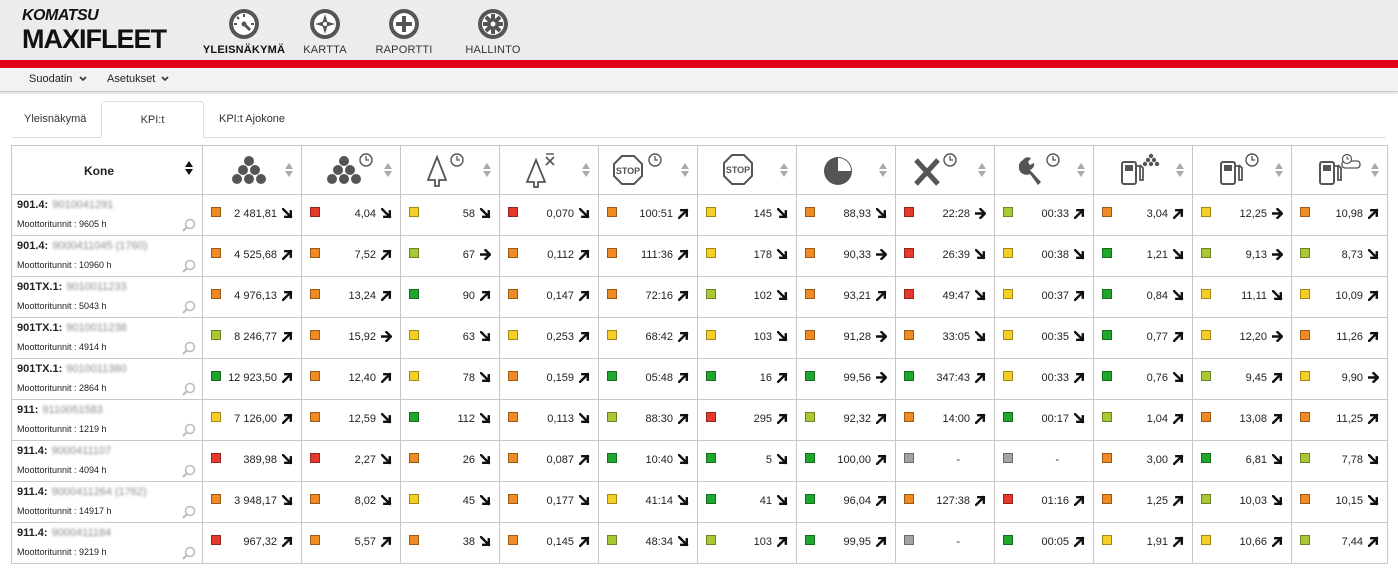 This screenshot has height=573, width=1398. Describe the element at coordinates (762, 214) in the screenshot. I see `kpi-value: 145` at that location.